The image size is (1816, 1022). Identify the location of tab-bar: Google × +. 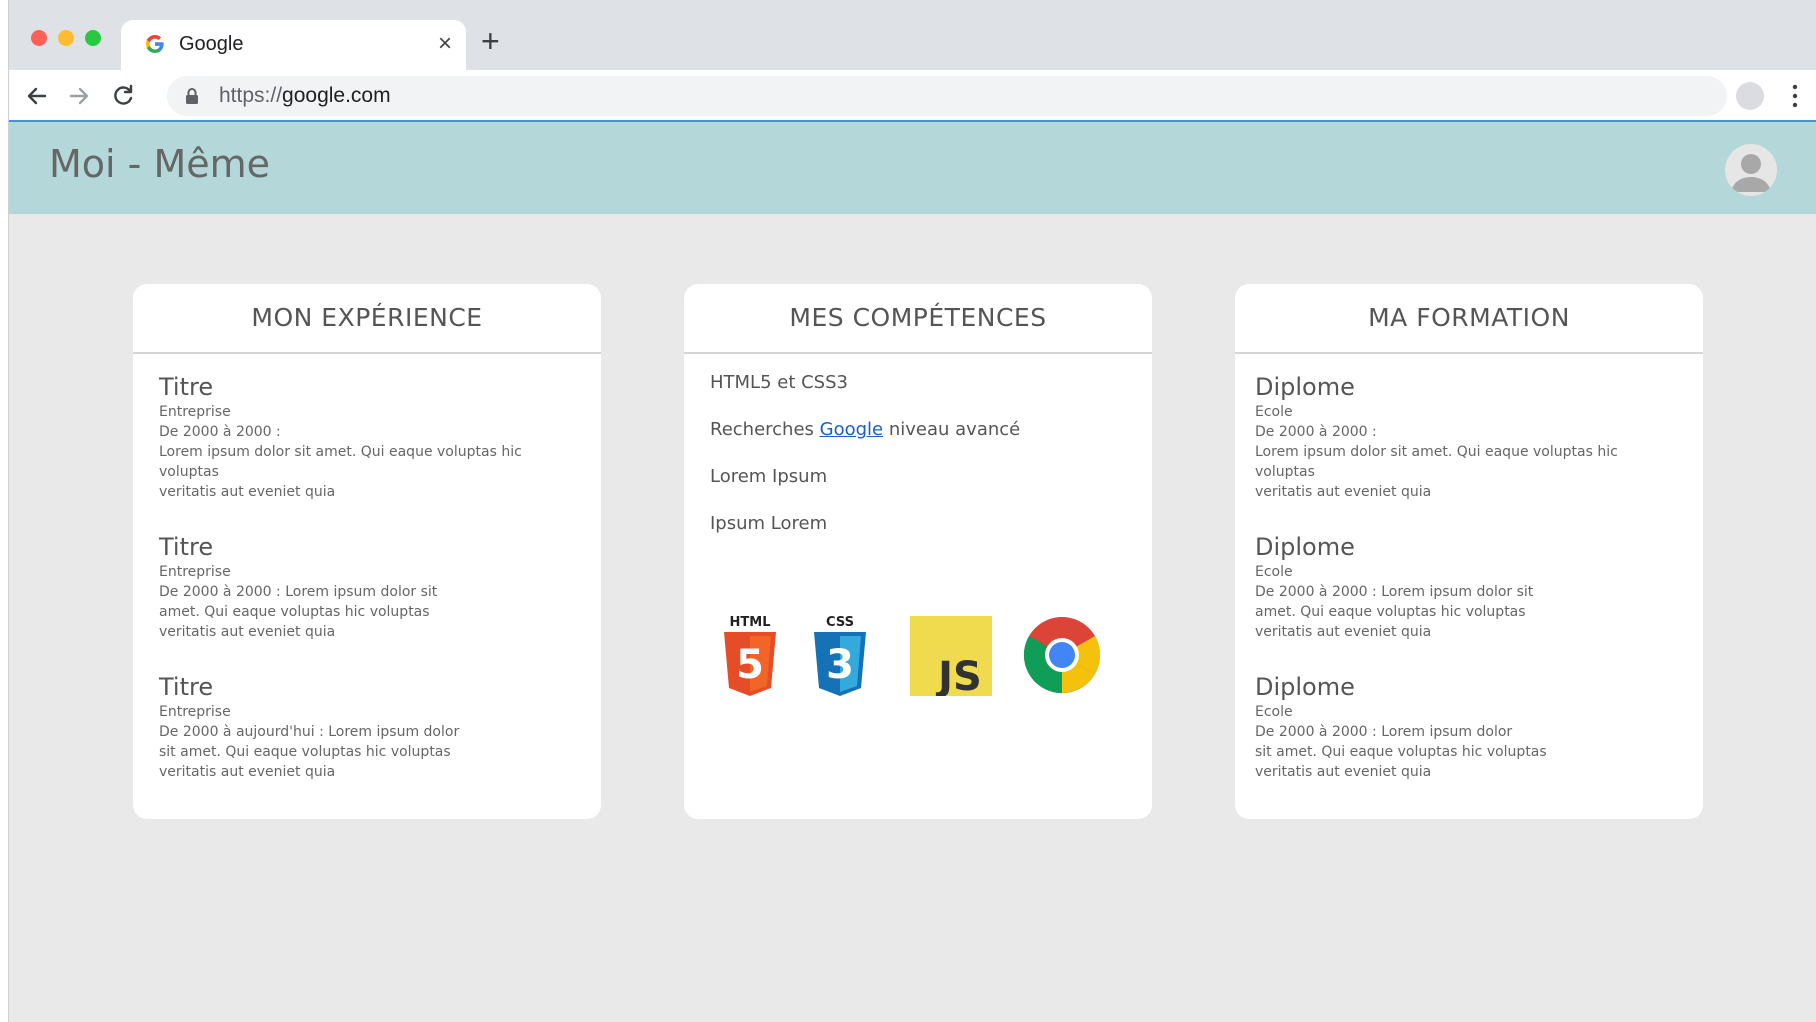
(912, 35).